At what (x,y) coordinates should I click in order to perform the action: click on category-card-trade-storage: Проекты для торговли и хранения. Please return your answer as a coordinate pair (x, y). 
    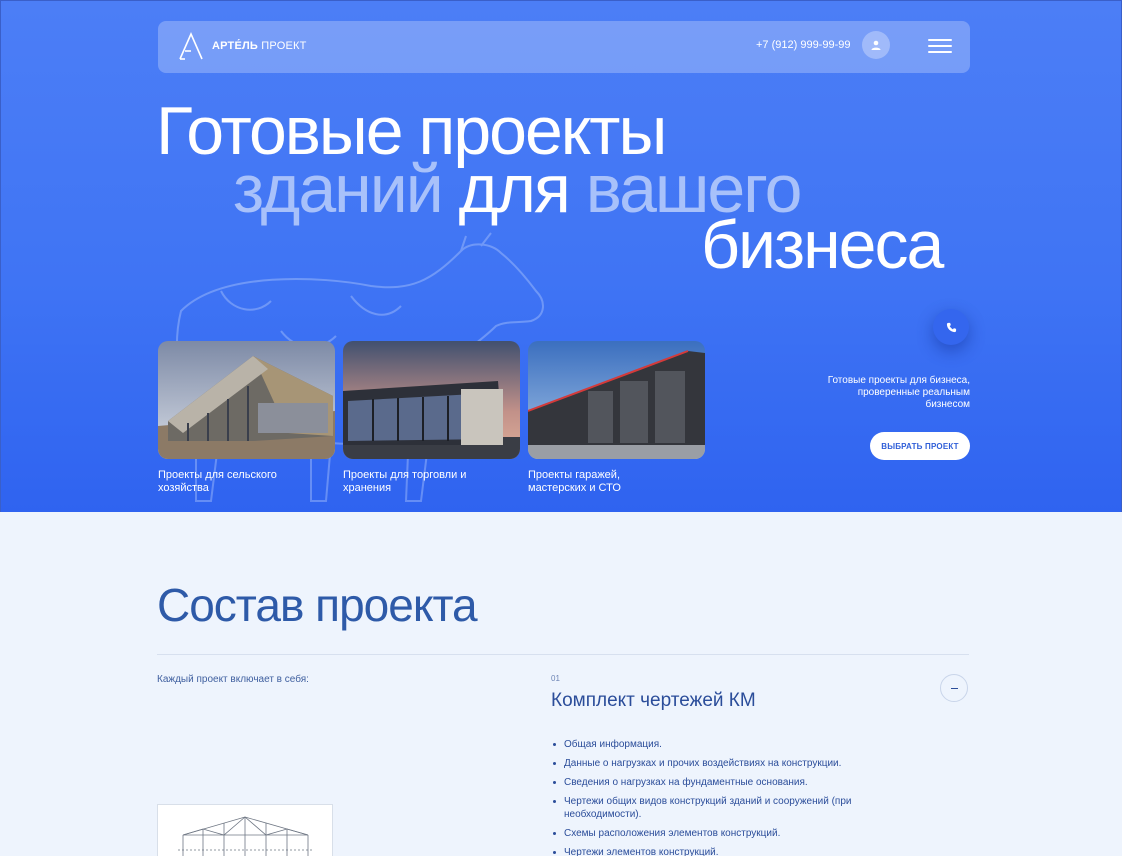
    Looking at the image, I should click on (431, 418).